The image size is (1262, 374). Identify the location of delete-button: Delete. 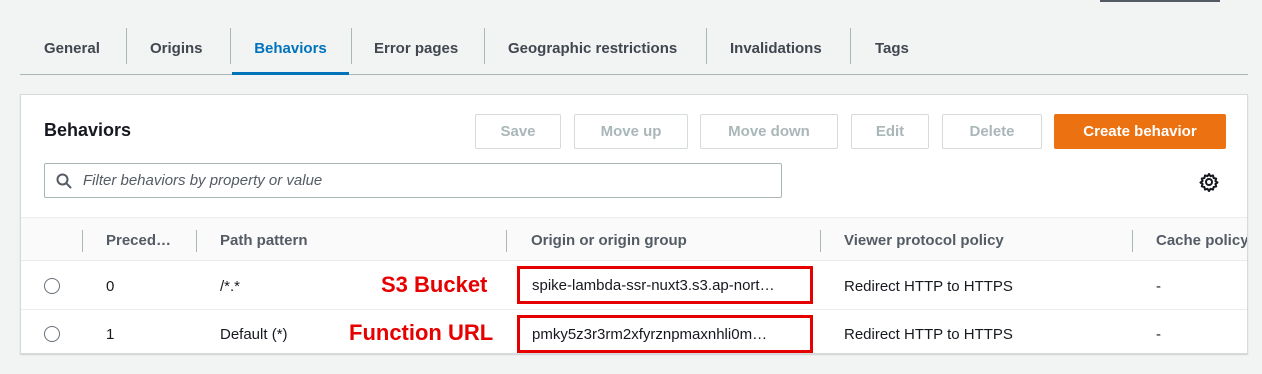
(992, 131).